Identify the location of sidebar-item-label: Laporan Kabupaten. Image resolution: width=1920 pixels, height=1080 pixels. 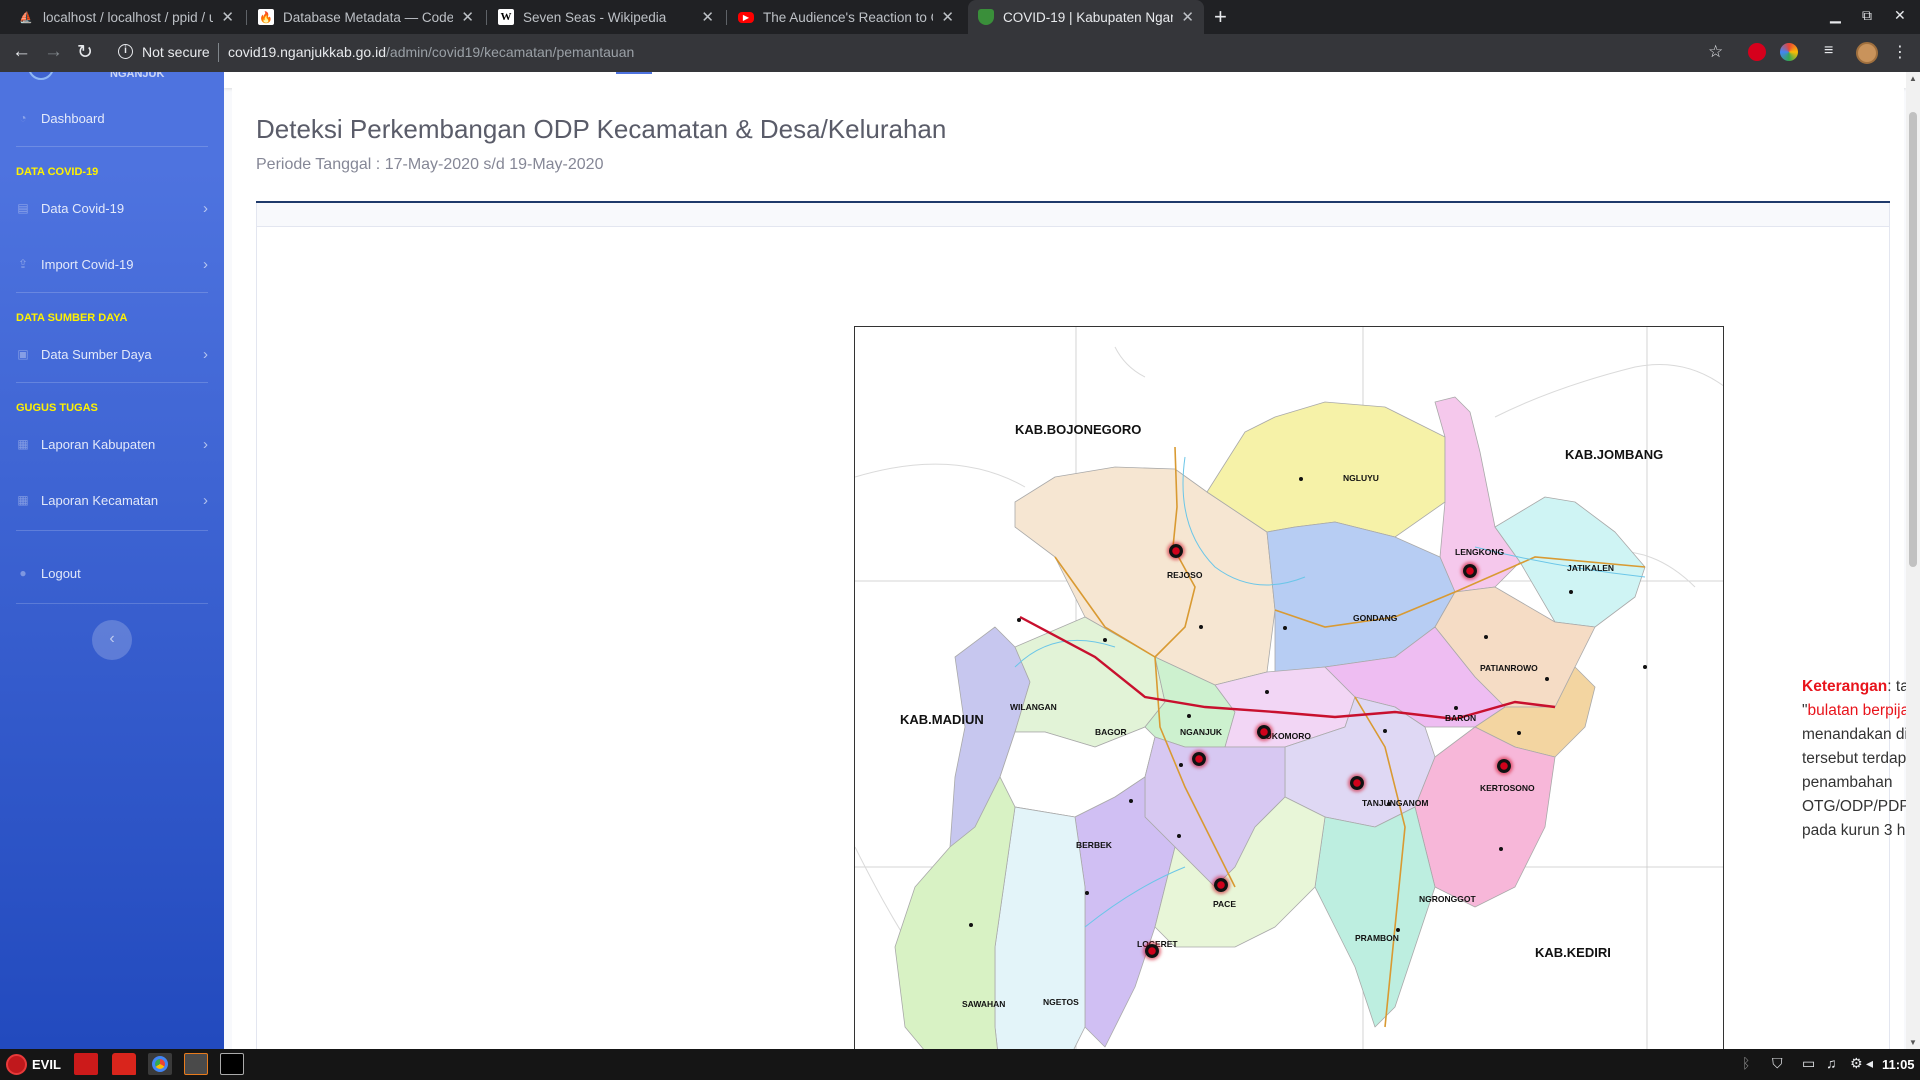
(98, 444).